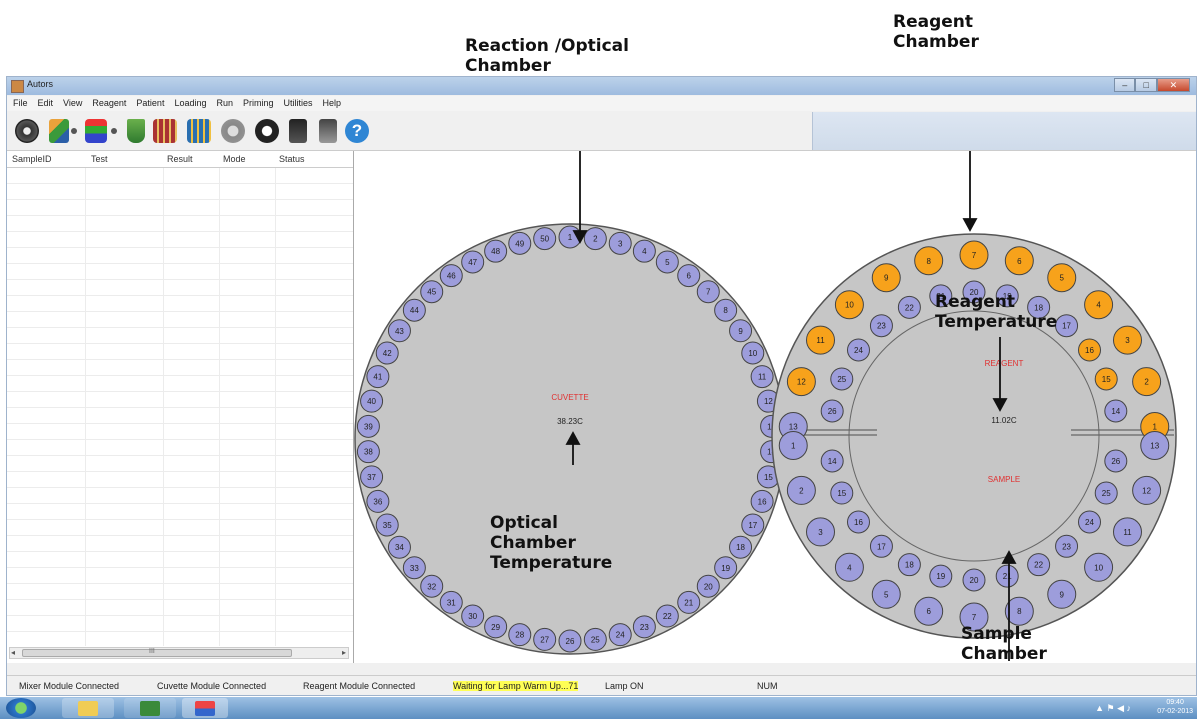 This screenshot has height=719, width=1197. What do you see at coordinates (46, 103) in the screenshot?
I see `menu-edit: Edit` at bounding box center [46, 103].